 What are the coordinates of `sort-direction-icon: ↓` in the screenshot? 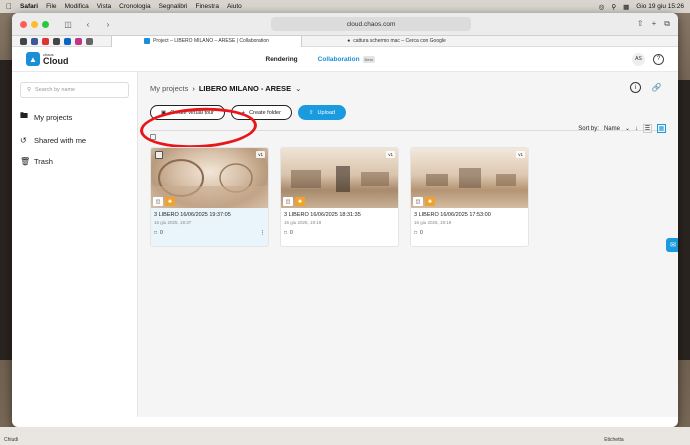 It's located at (636, 129).